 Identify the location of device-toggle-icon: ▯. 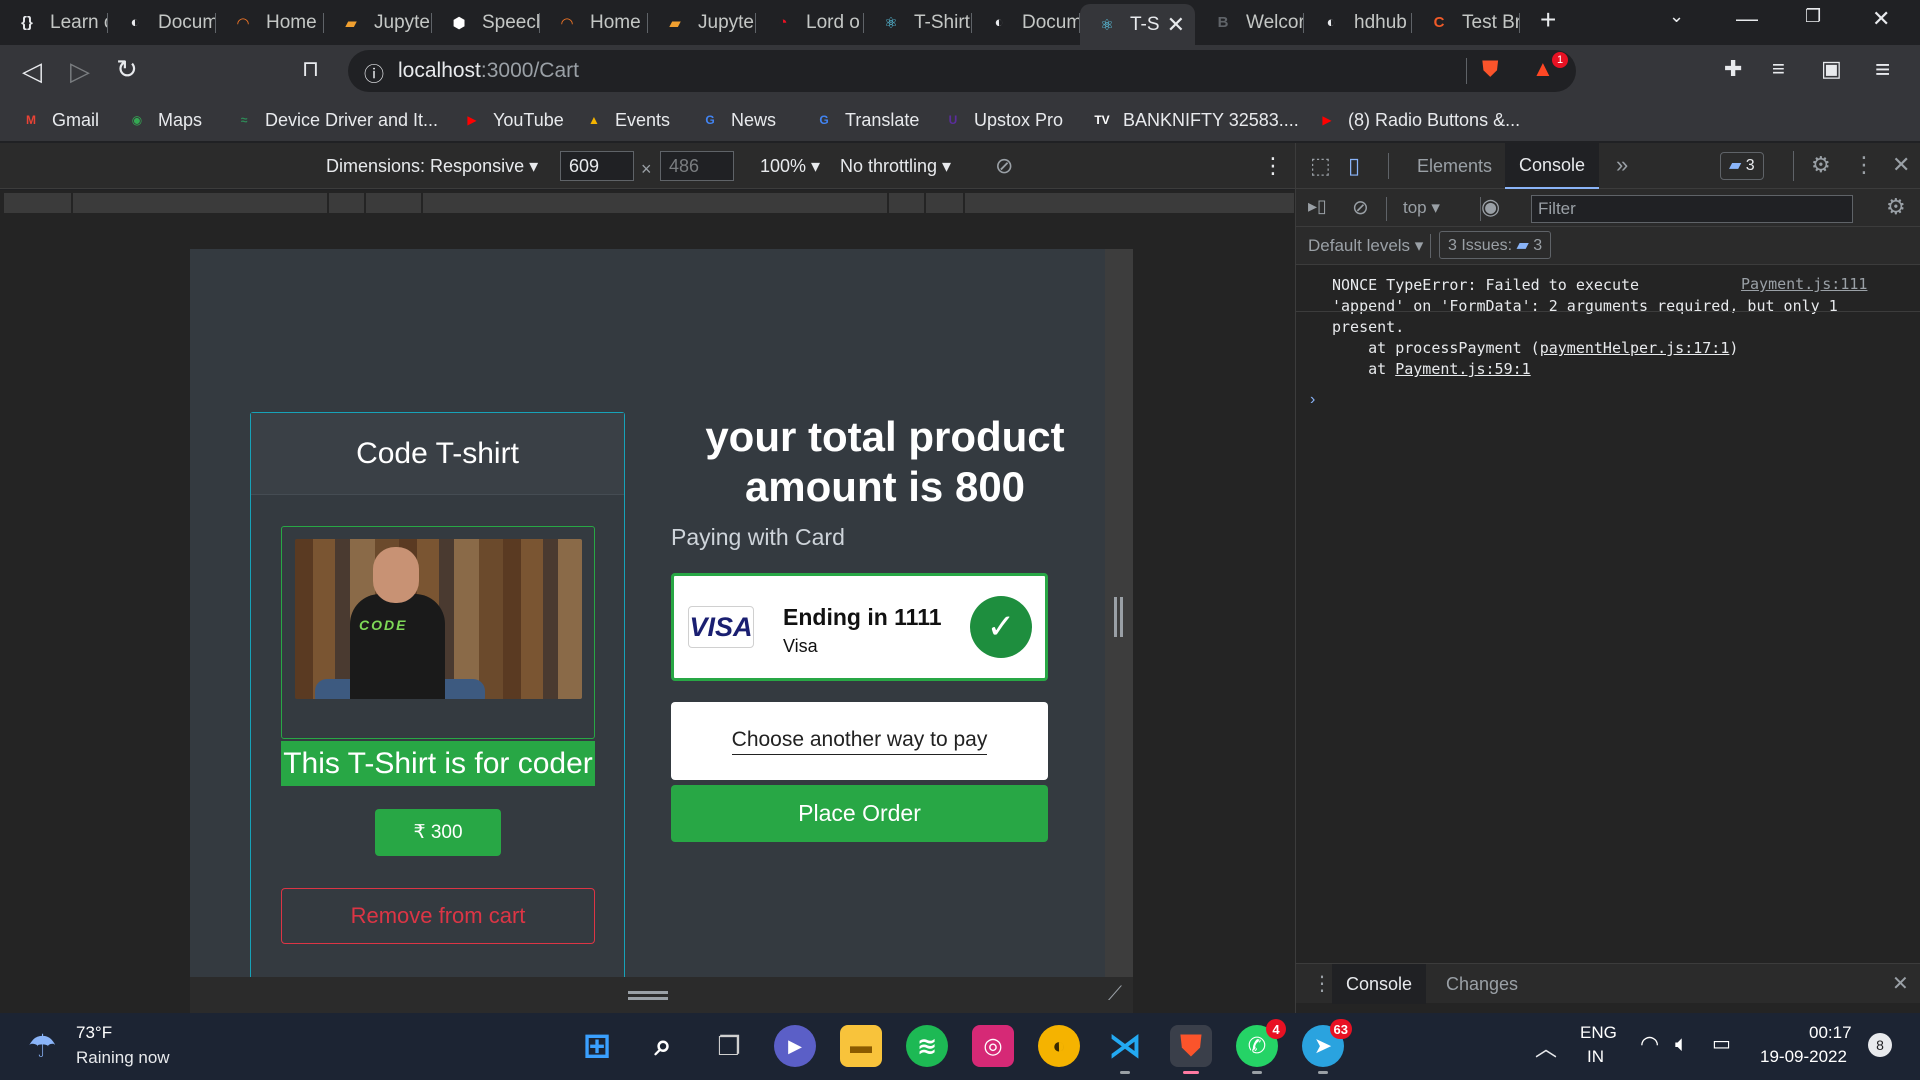
(1354, 166).